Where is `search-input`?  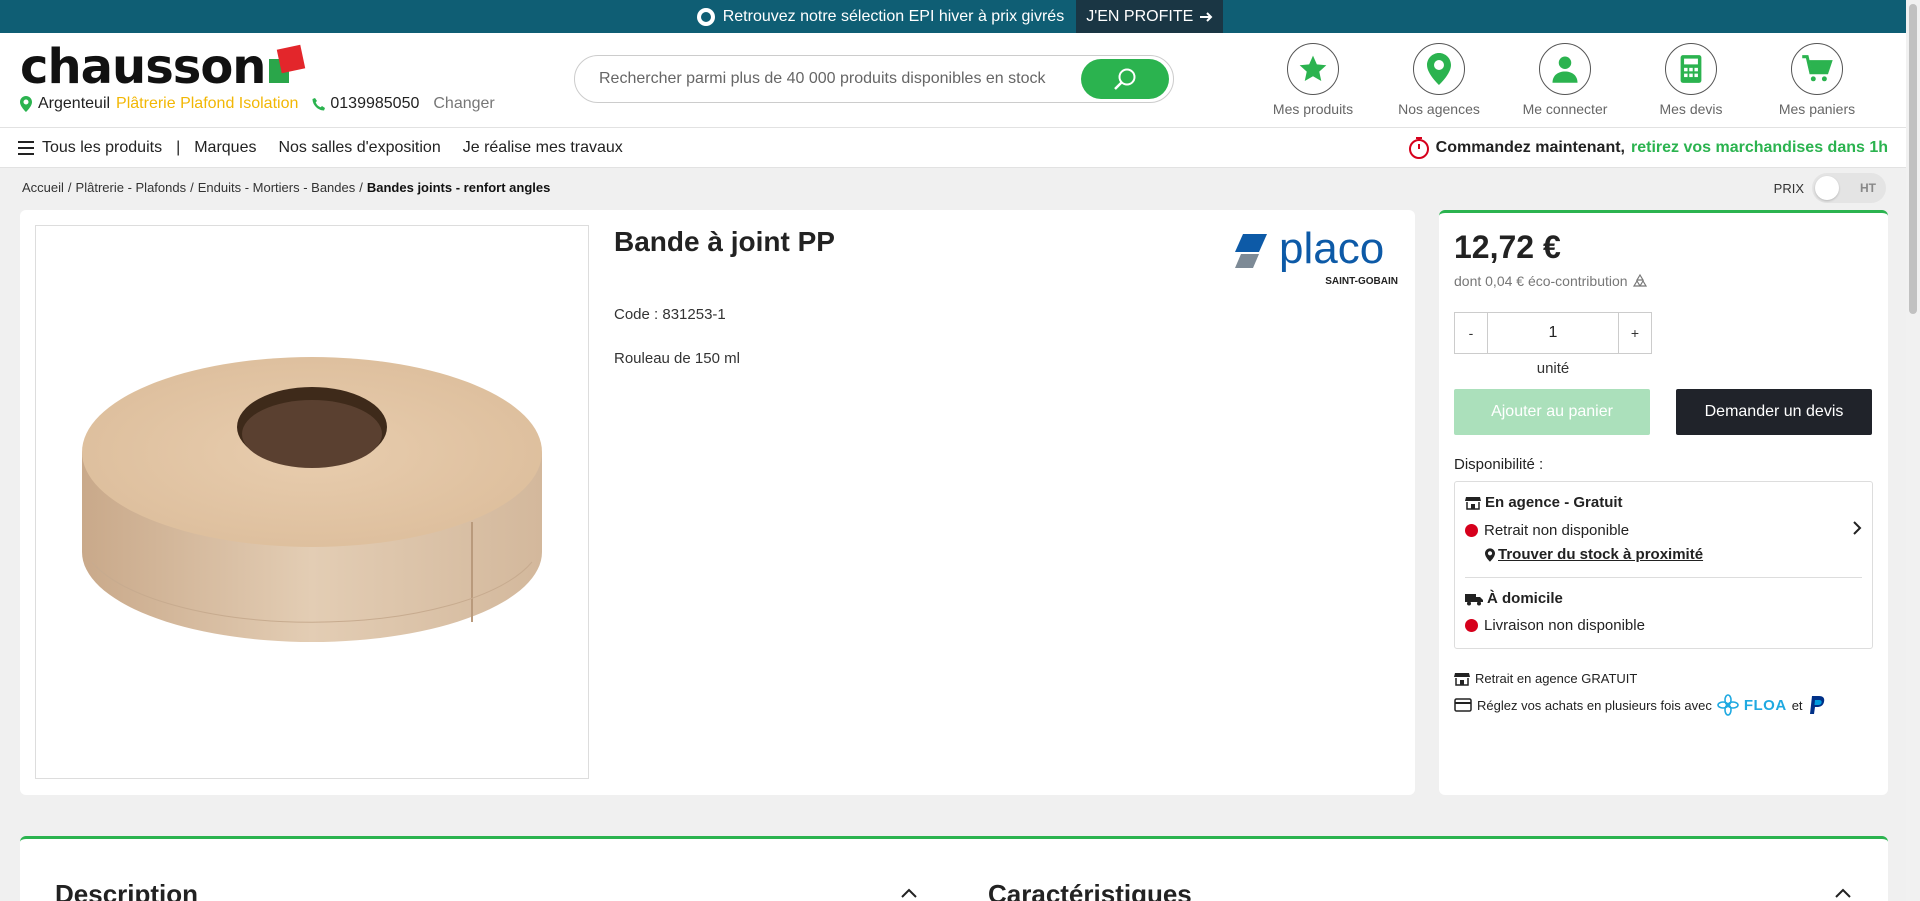
search-input is located at coordinates (840, 79).